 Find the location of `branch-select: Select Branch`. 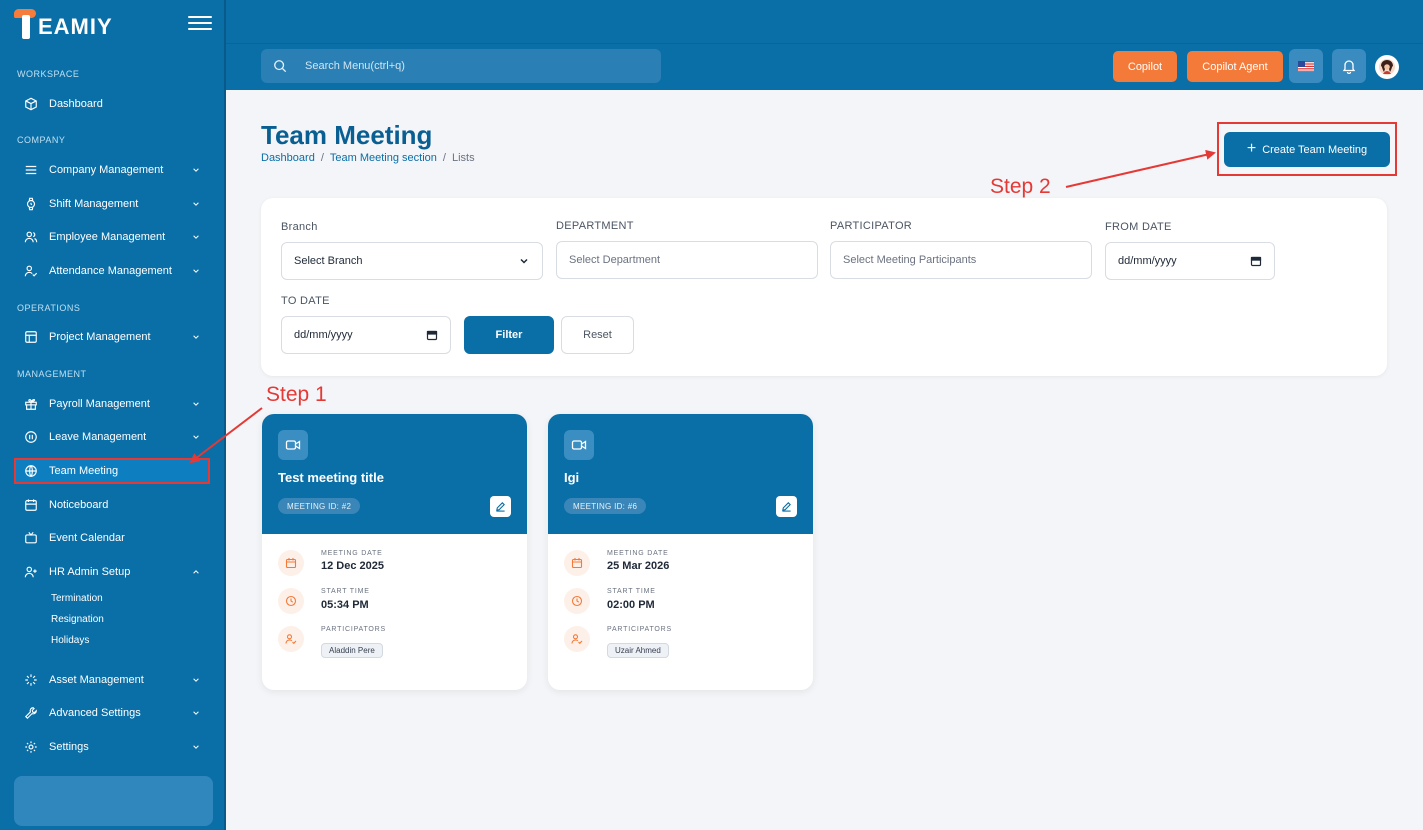

branch-select: Select Branch is located at coordinates (412, 261).